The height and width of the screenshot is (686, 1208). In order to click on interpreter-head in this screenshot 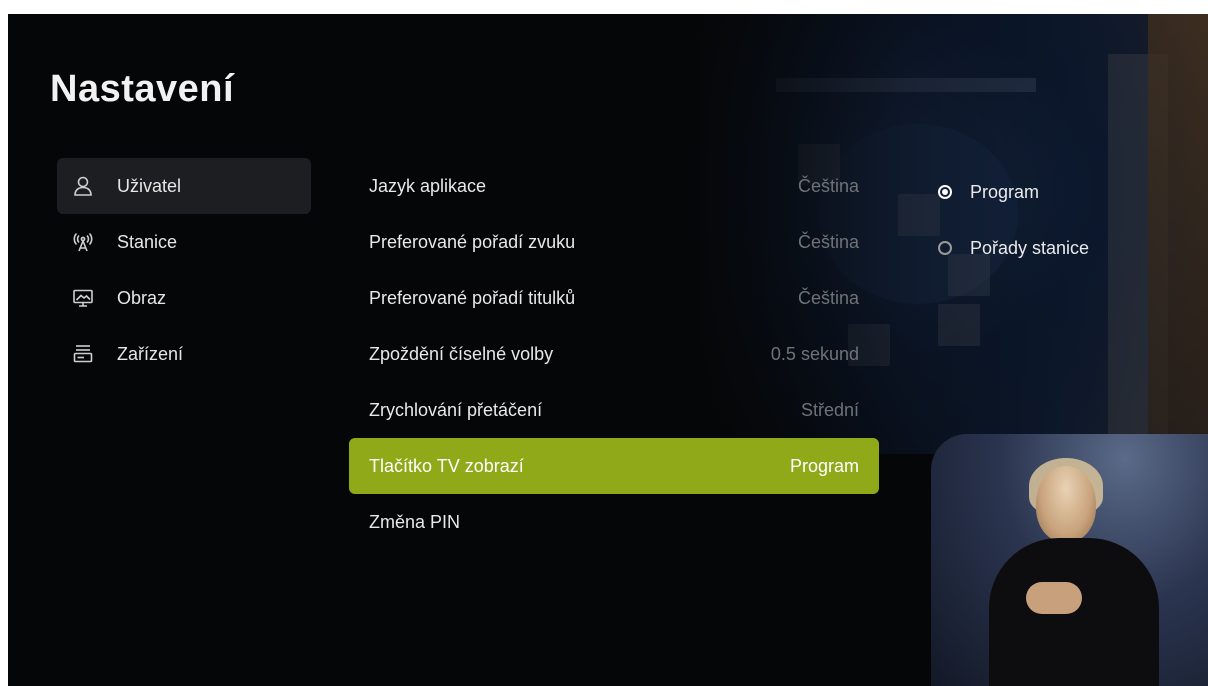, I will do `click(1066, 504)`.